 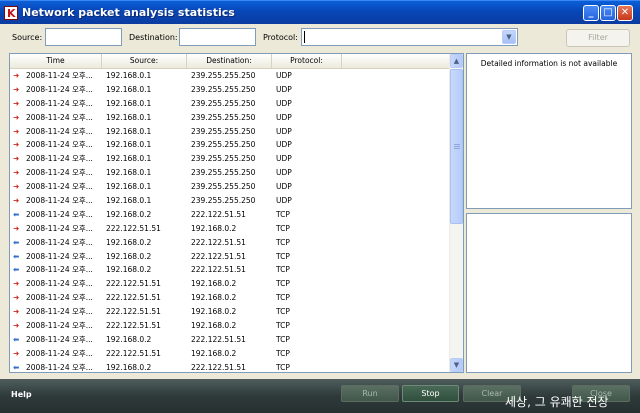 What do you see at coordinates (129, 103) in the screenshot?
I see `cell-source: 192.168.0.1` at bounding box center [129, 103].